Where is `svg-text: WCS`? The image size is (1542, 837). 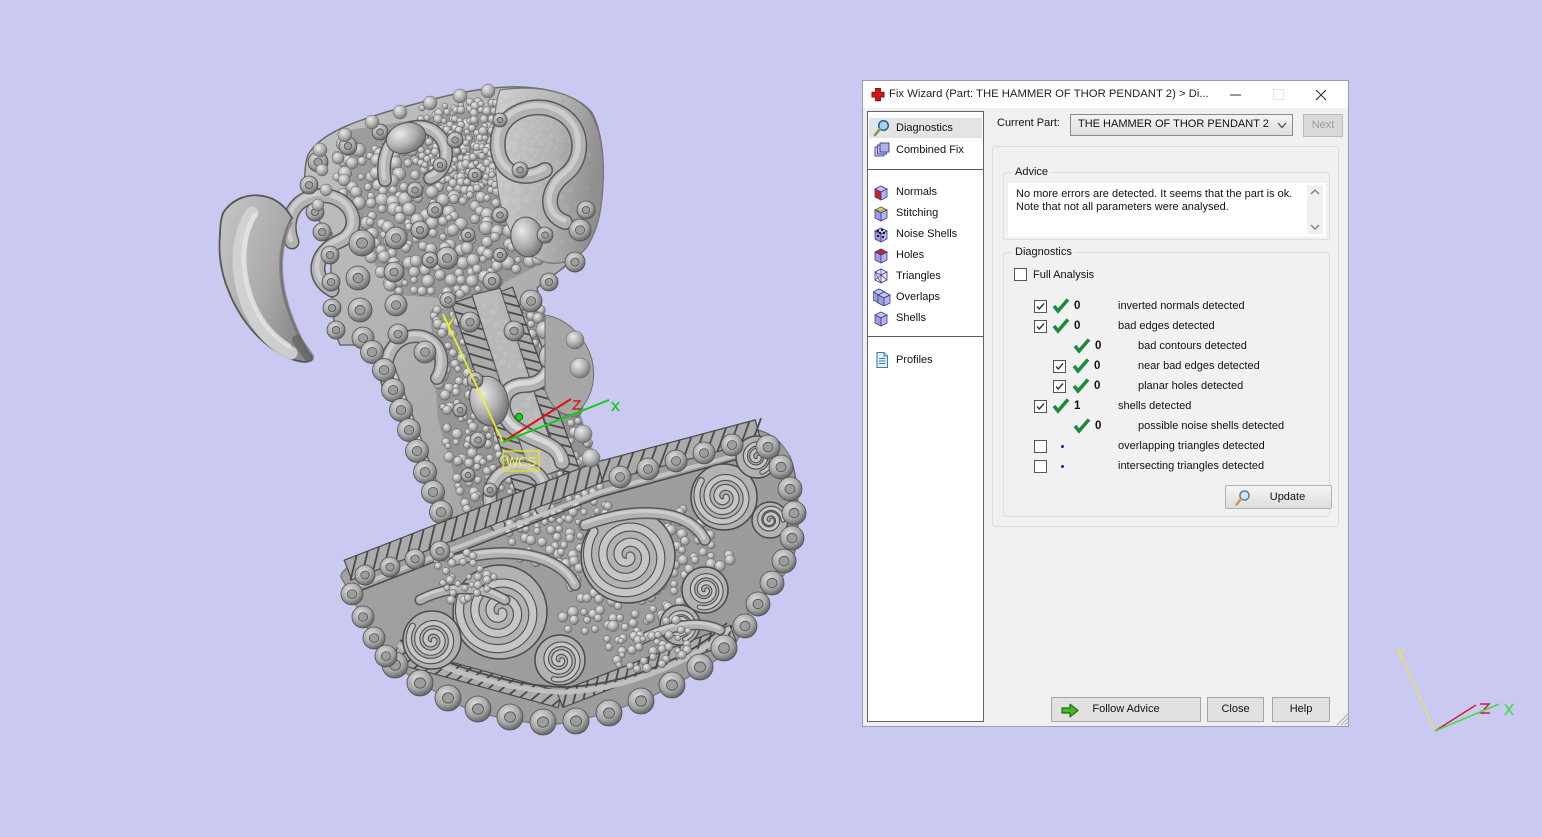 svg-text: WCS is located at coordinates (521, 461).